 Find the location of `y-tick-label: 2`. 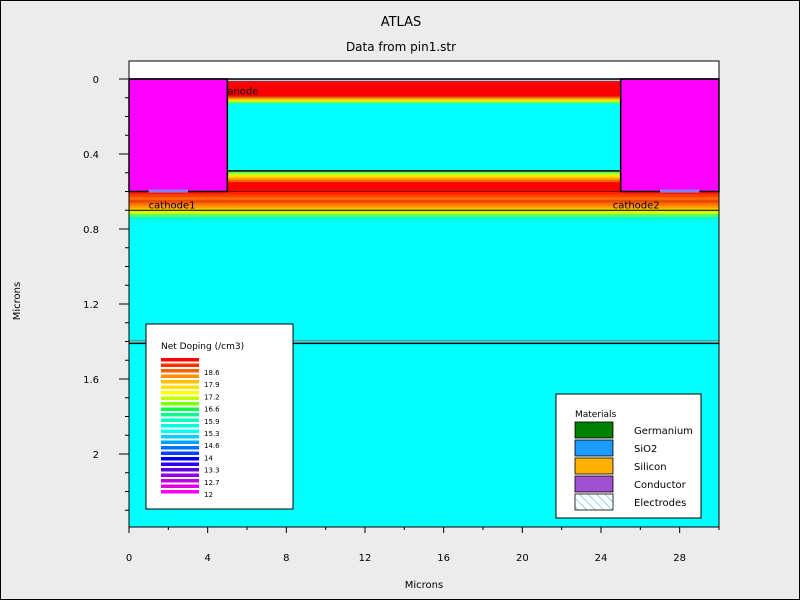

y-tick-label: 2 is located at coordinates (96, 455).